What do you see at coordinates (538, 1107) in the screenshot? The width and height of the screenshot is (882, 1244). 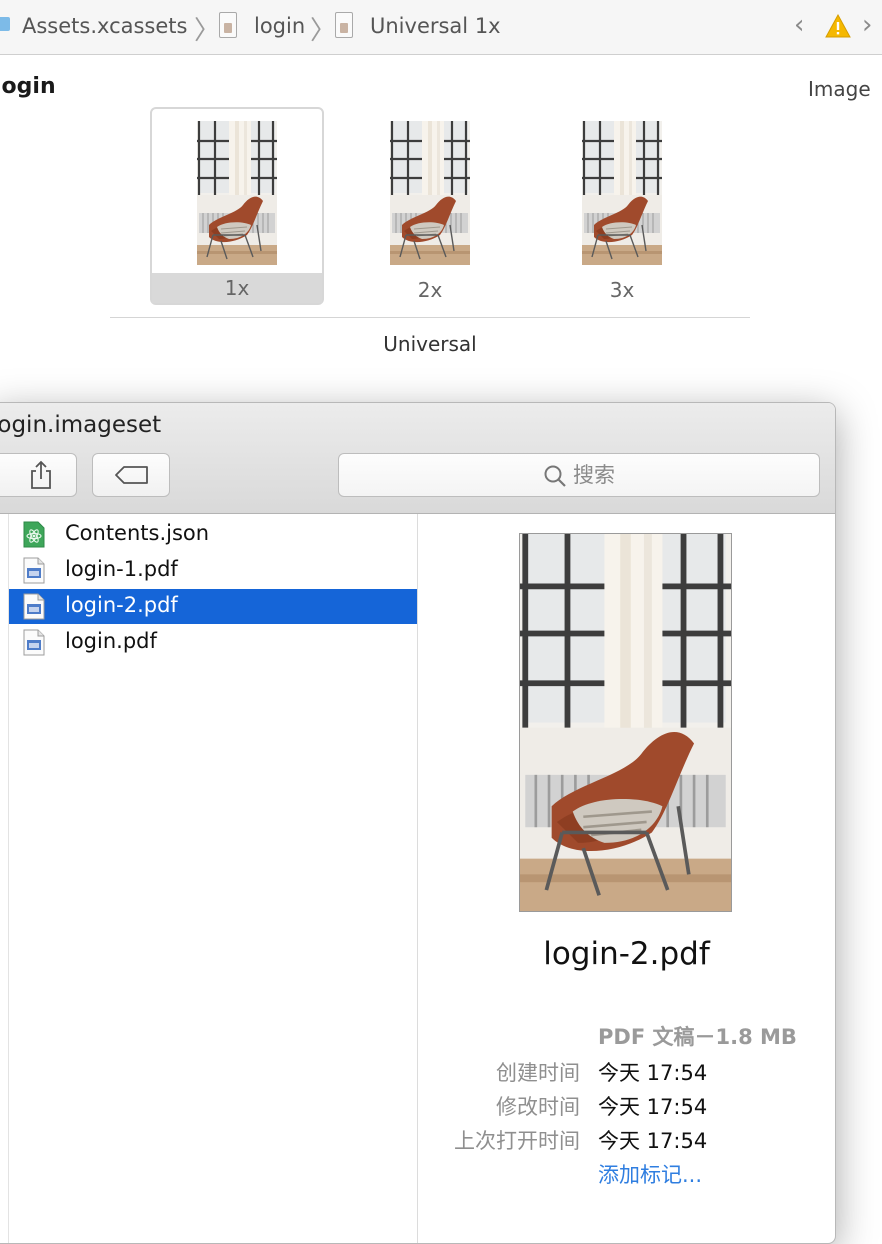 I see `meta-key: 修改时间` at bounding box center [538, 1107].